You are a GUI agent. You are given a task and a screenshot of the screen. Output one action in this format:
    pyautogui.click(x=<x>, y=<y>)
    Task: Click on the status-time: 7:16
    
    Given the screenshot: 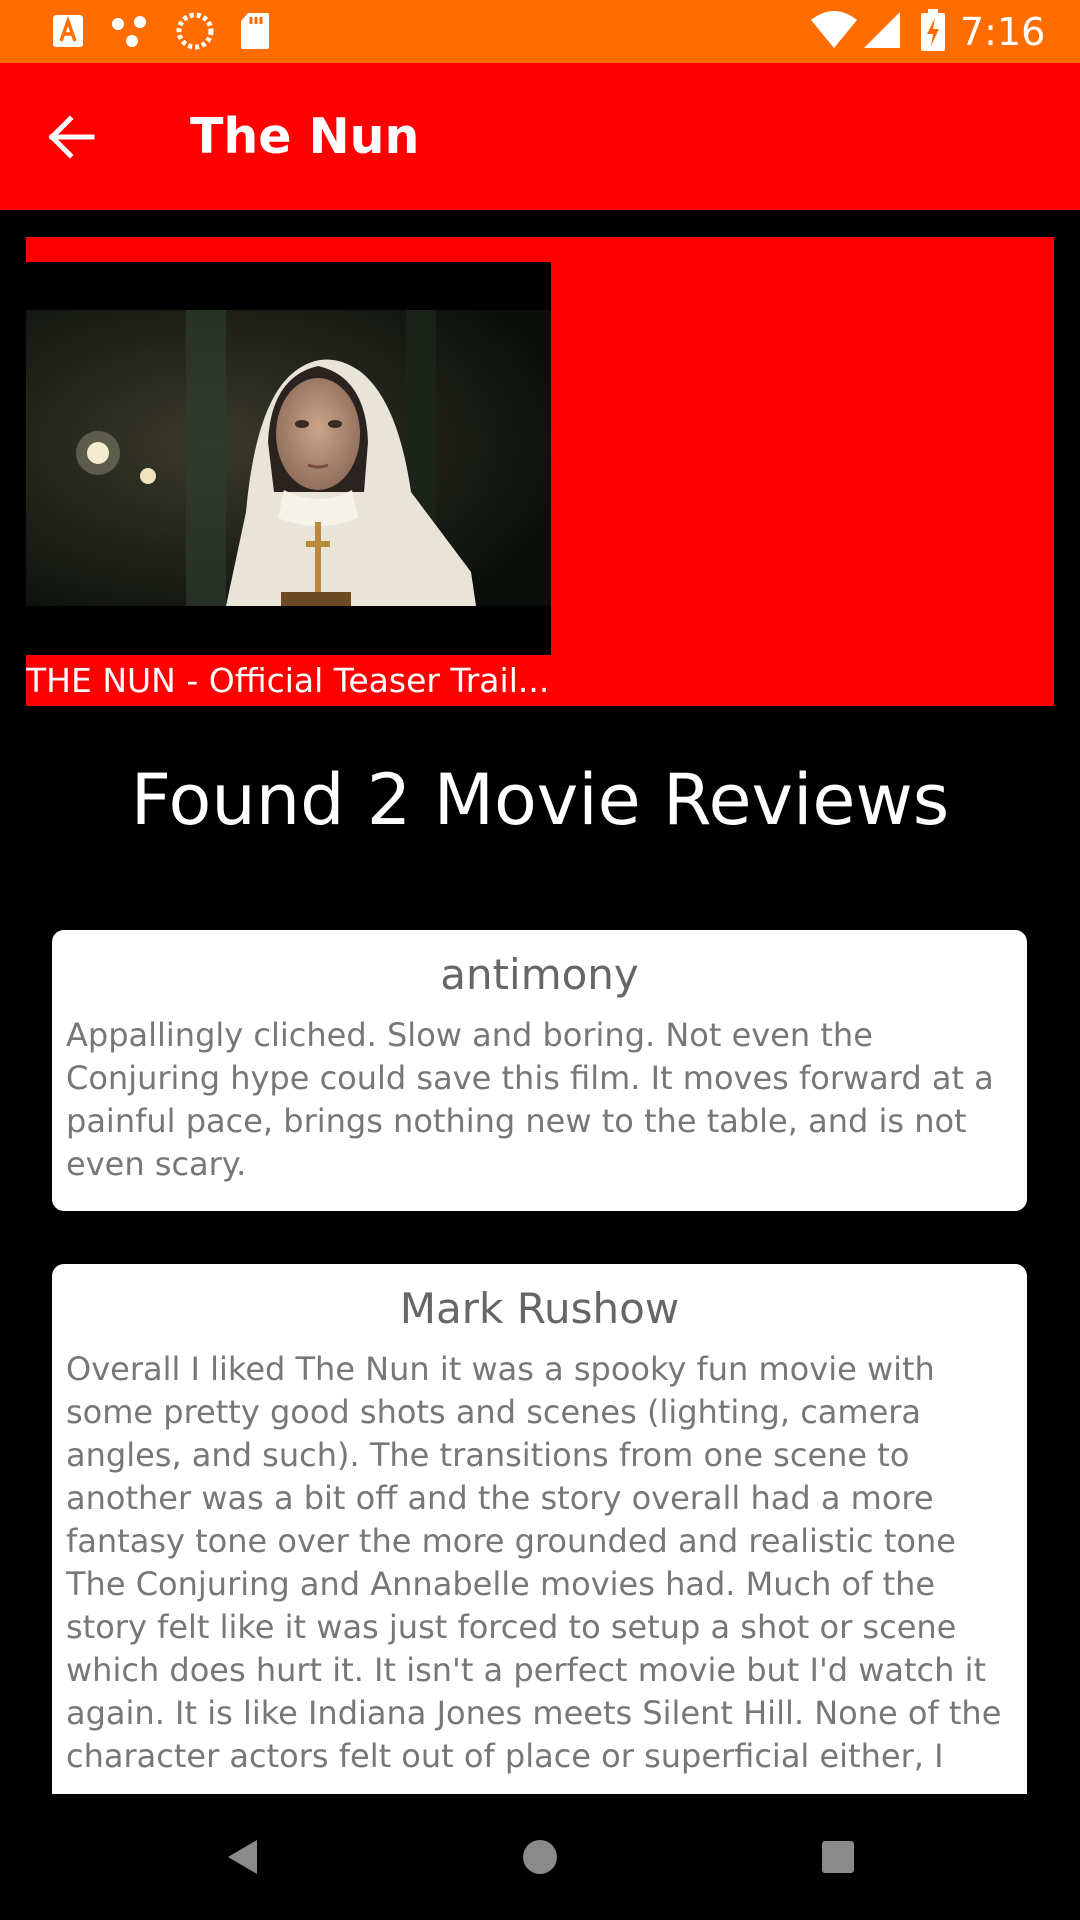 What is the action you would take?
    pyautogui.click(x=1003, y=32)
    